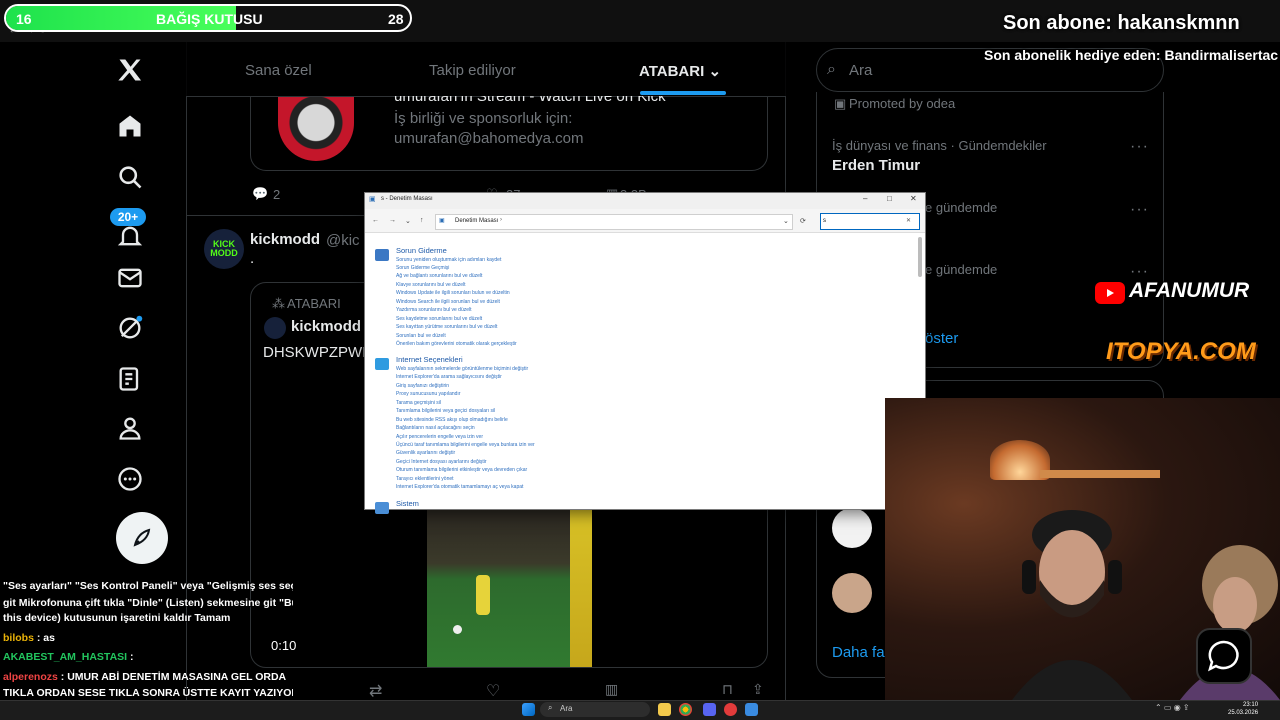  I want to click on maximize-icon: □, so click(889, 198).